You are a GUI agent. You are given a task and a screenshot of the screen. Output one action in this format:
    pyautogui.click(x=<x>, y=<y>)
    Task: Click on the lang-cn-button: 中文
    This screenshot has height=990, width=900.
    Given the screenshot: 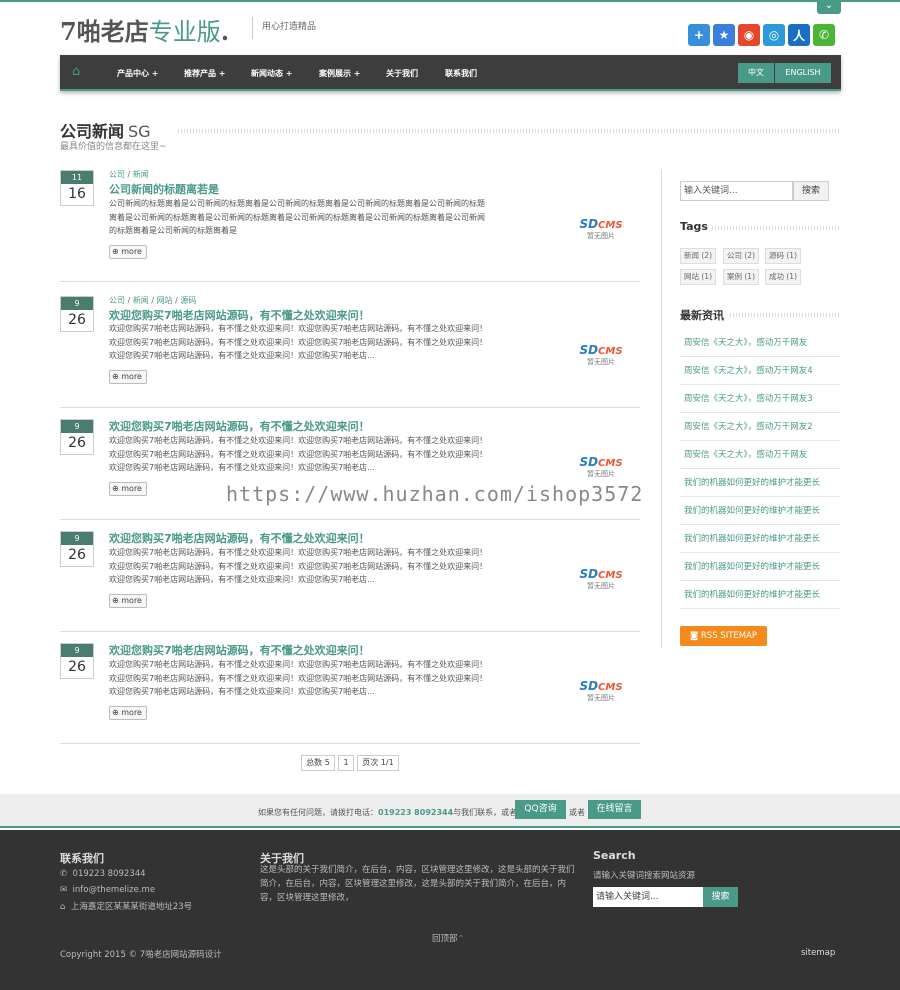 What is the action you would take?
    pyautogui.click(x=756, y=73)
    